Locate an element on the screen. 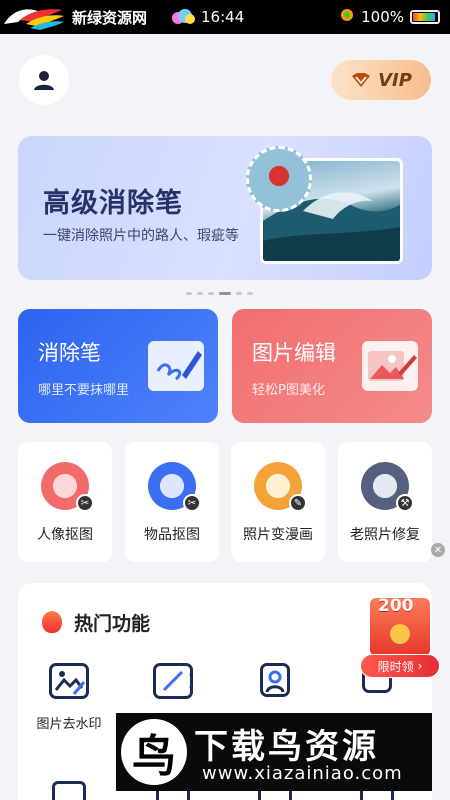 Image resolution: width=450 pixels, height=800 pixels. status-bar: 新绿资源网 16:44 100% is located at coordinates (225, 17).